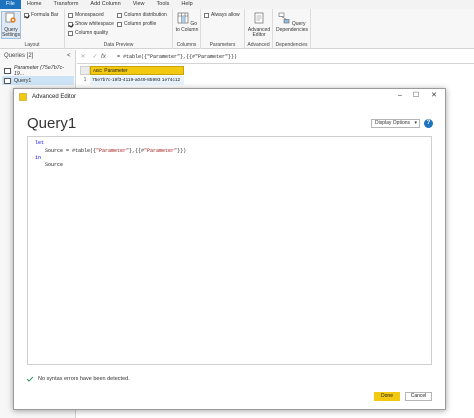  What do you see at coordinates (222, 45) in the screenshot?
I see `parameters-group-label: Parameters` at bounding box center [222, 45].